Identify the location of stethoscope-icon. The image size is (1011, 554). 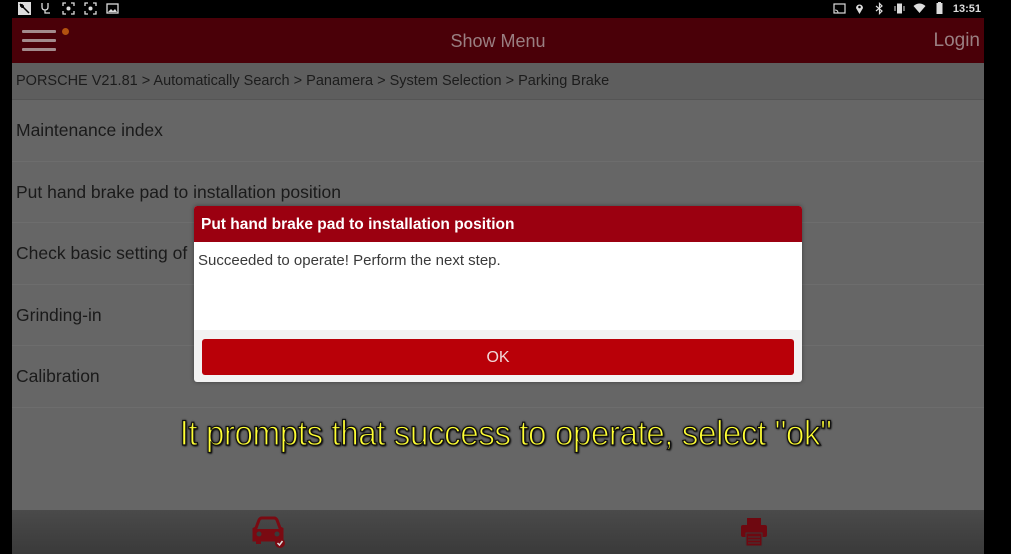
(45, 8).